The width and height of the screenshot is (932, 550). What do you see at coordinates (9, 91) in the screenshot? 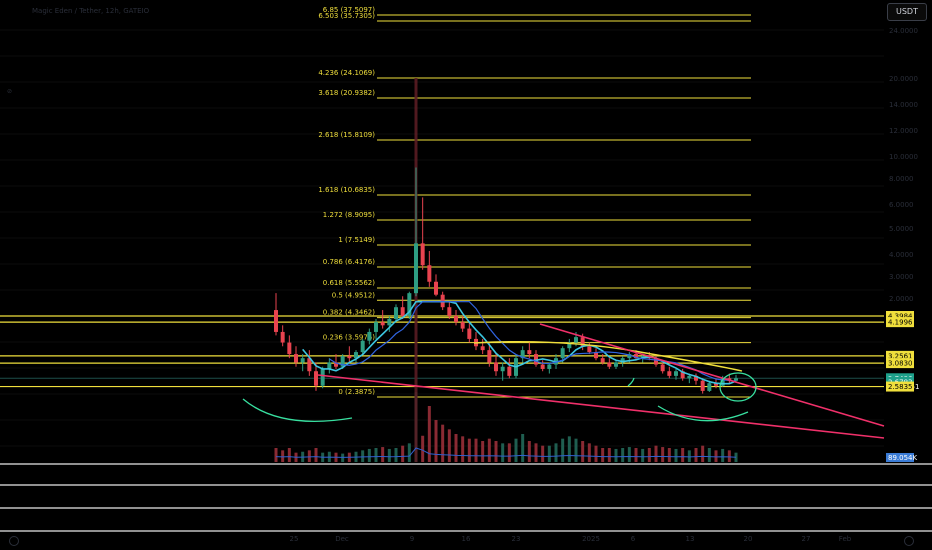
I see `hide-icon: ⊘` at bounding box center [9, 91].